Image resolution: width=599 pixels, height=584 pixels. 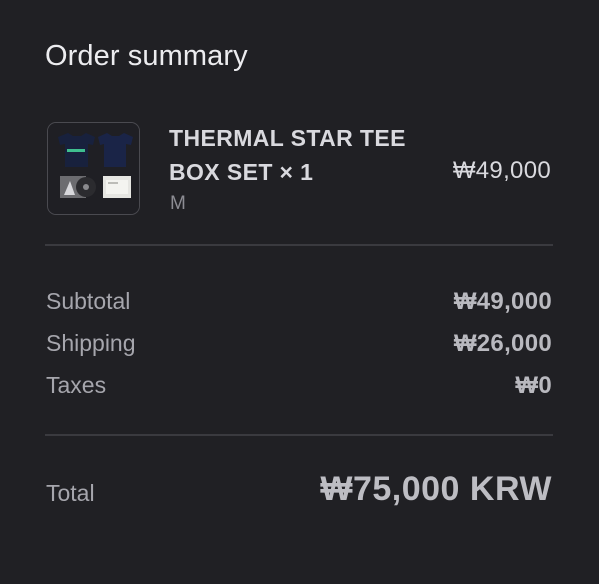 I want to click on product-variant: M, so click(x=178, y=203).